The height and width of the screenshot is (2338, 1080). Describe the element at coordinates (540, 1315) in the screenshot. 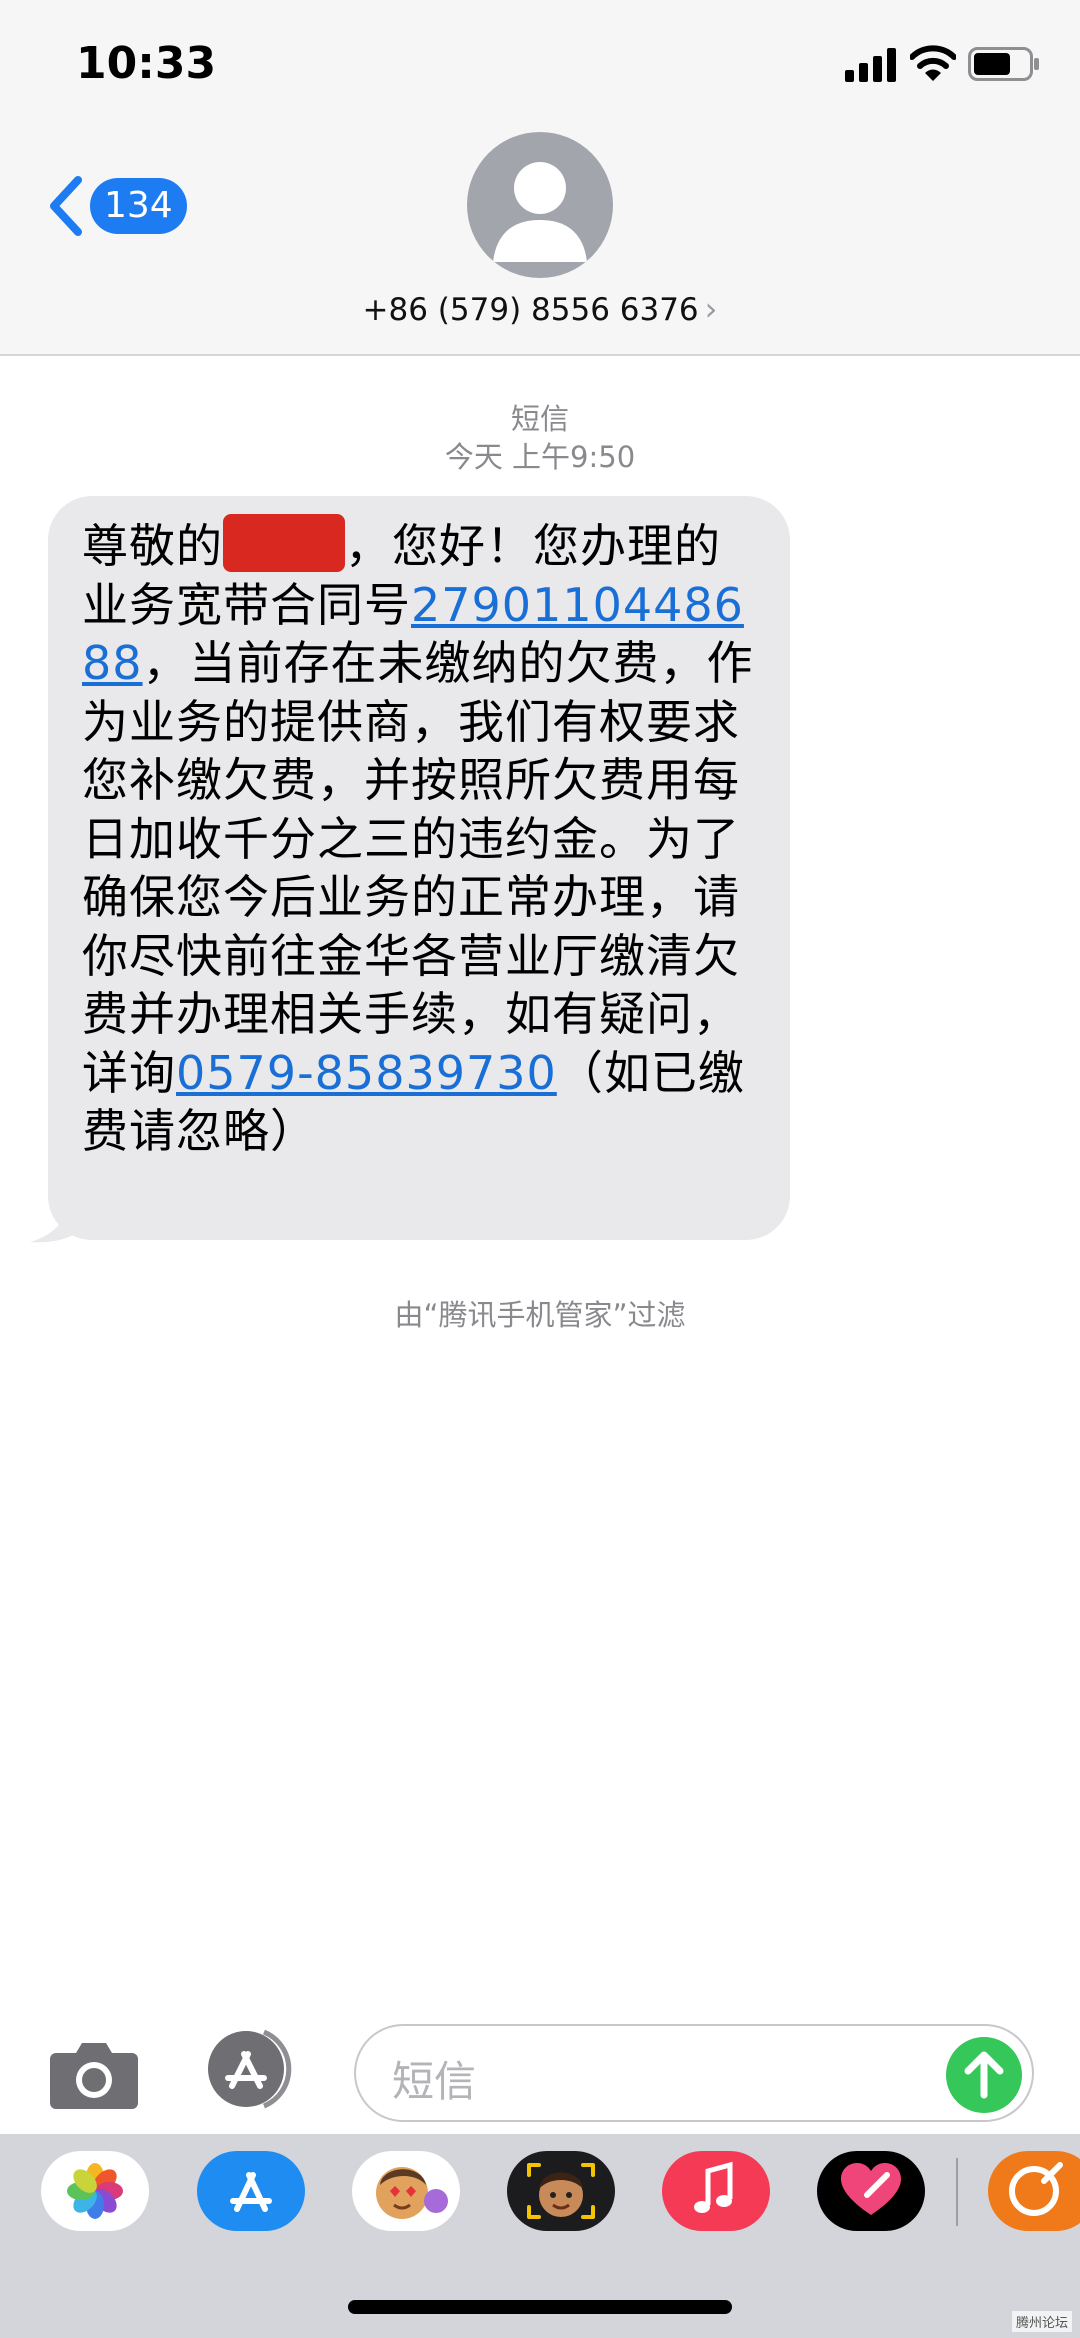

I see `spam-filter-note: 由“腾讯手机管家”过滤` at that location.